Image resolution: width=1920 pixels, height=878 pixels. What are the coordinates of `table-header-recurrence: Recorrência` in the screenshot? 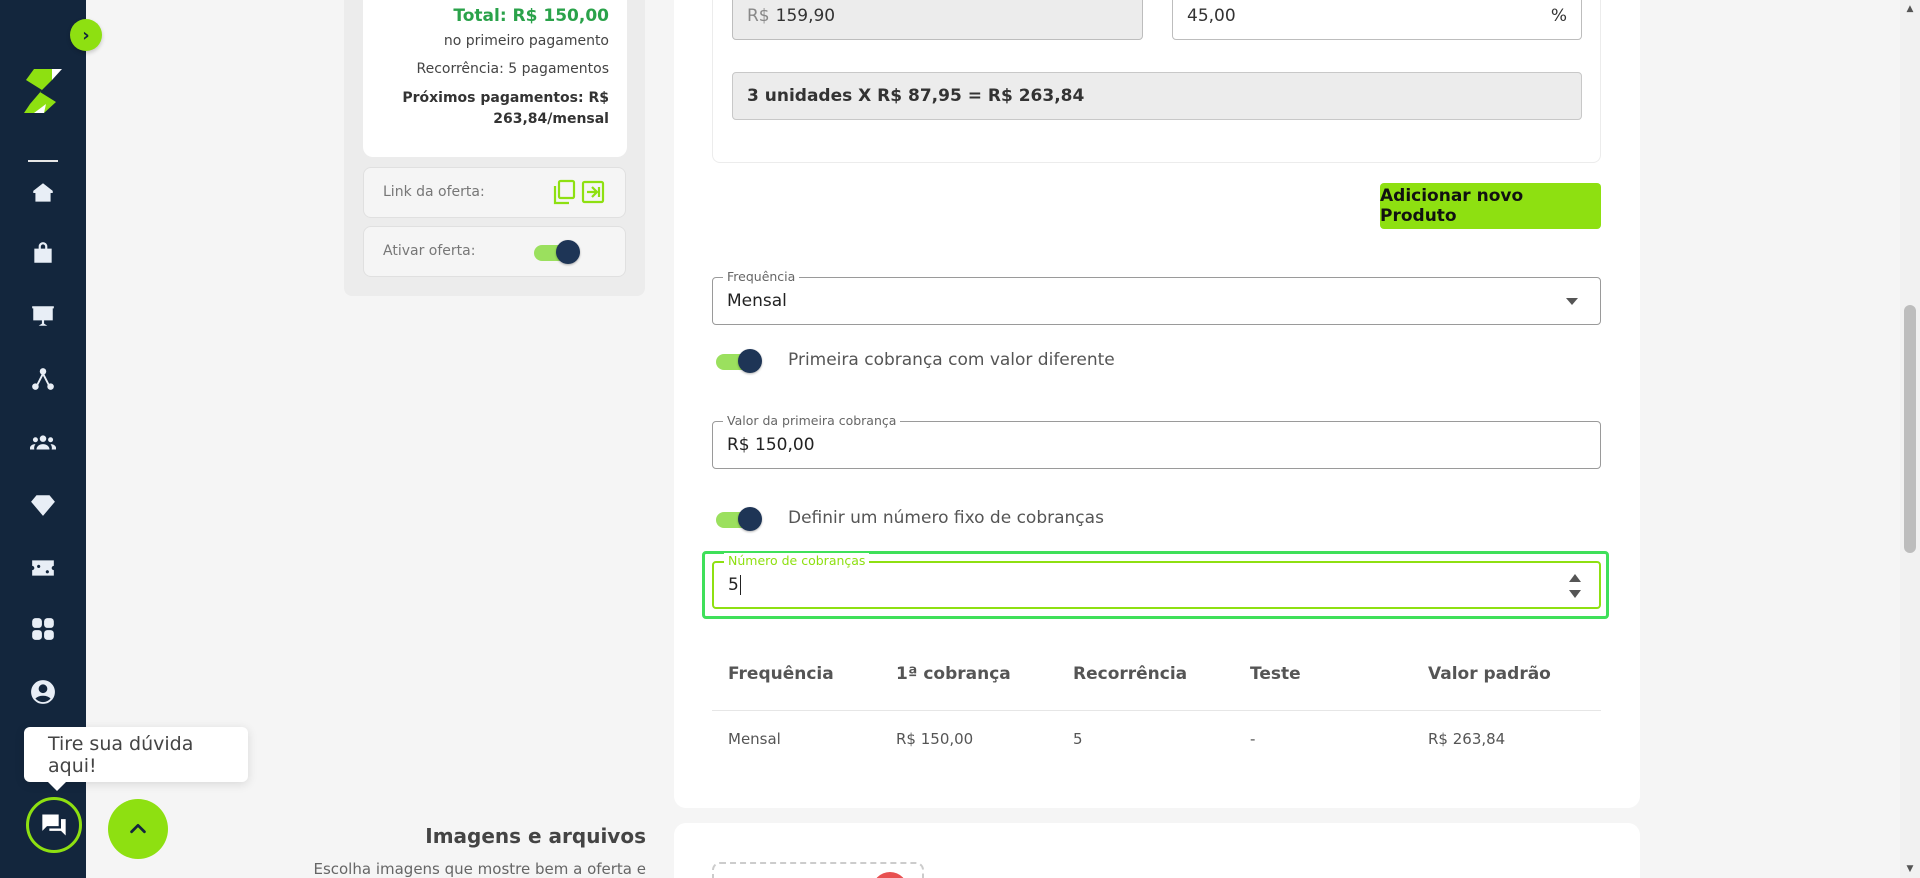 It's located at (1130, 674).